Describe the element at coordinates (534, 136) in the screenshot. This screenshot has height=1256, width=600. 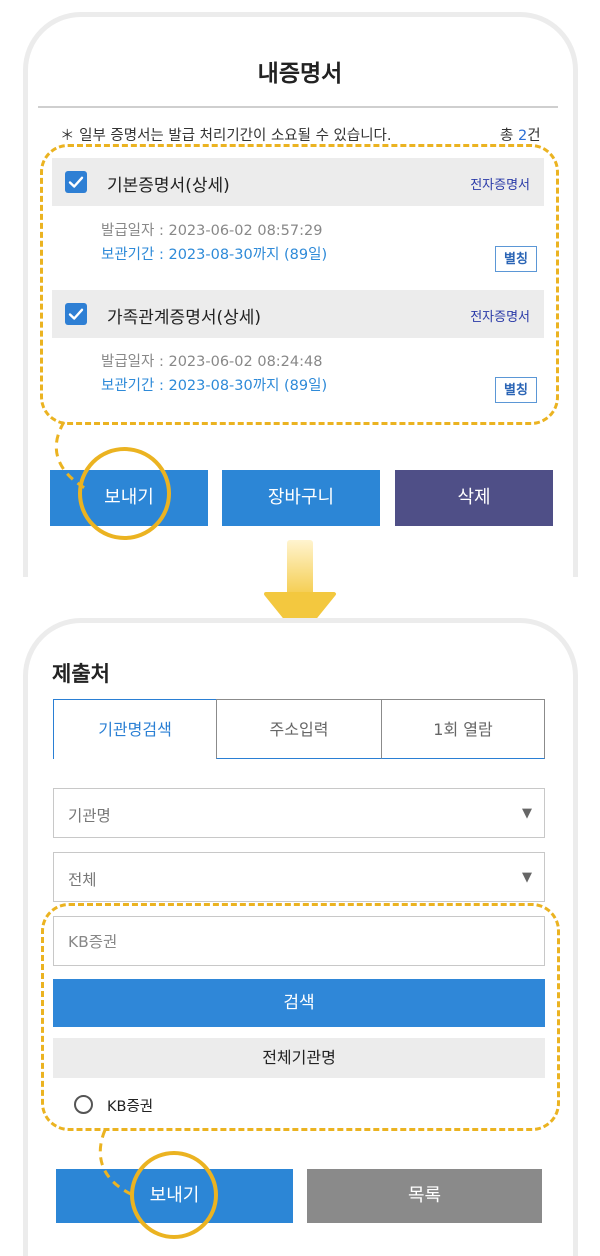
I see `total-suffix: 건` at that location.